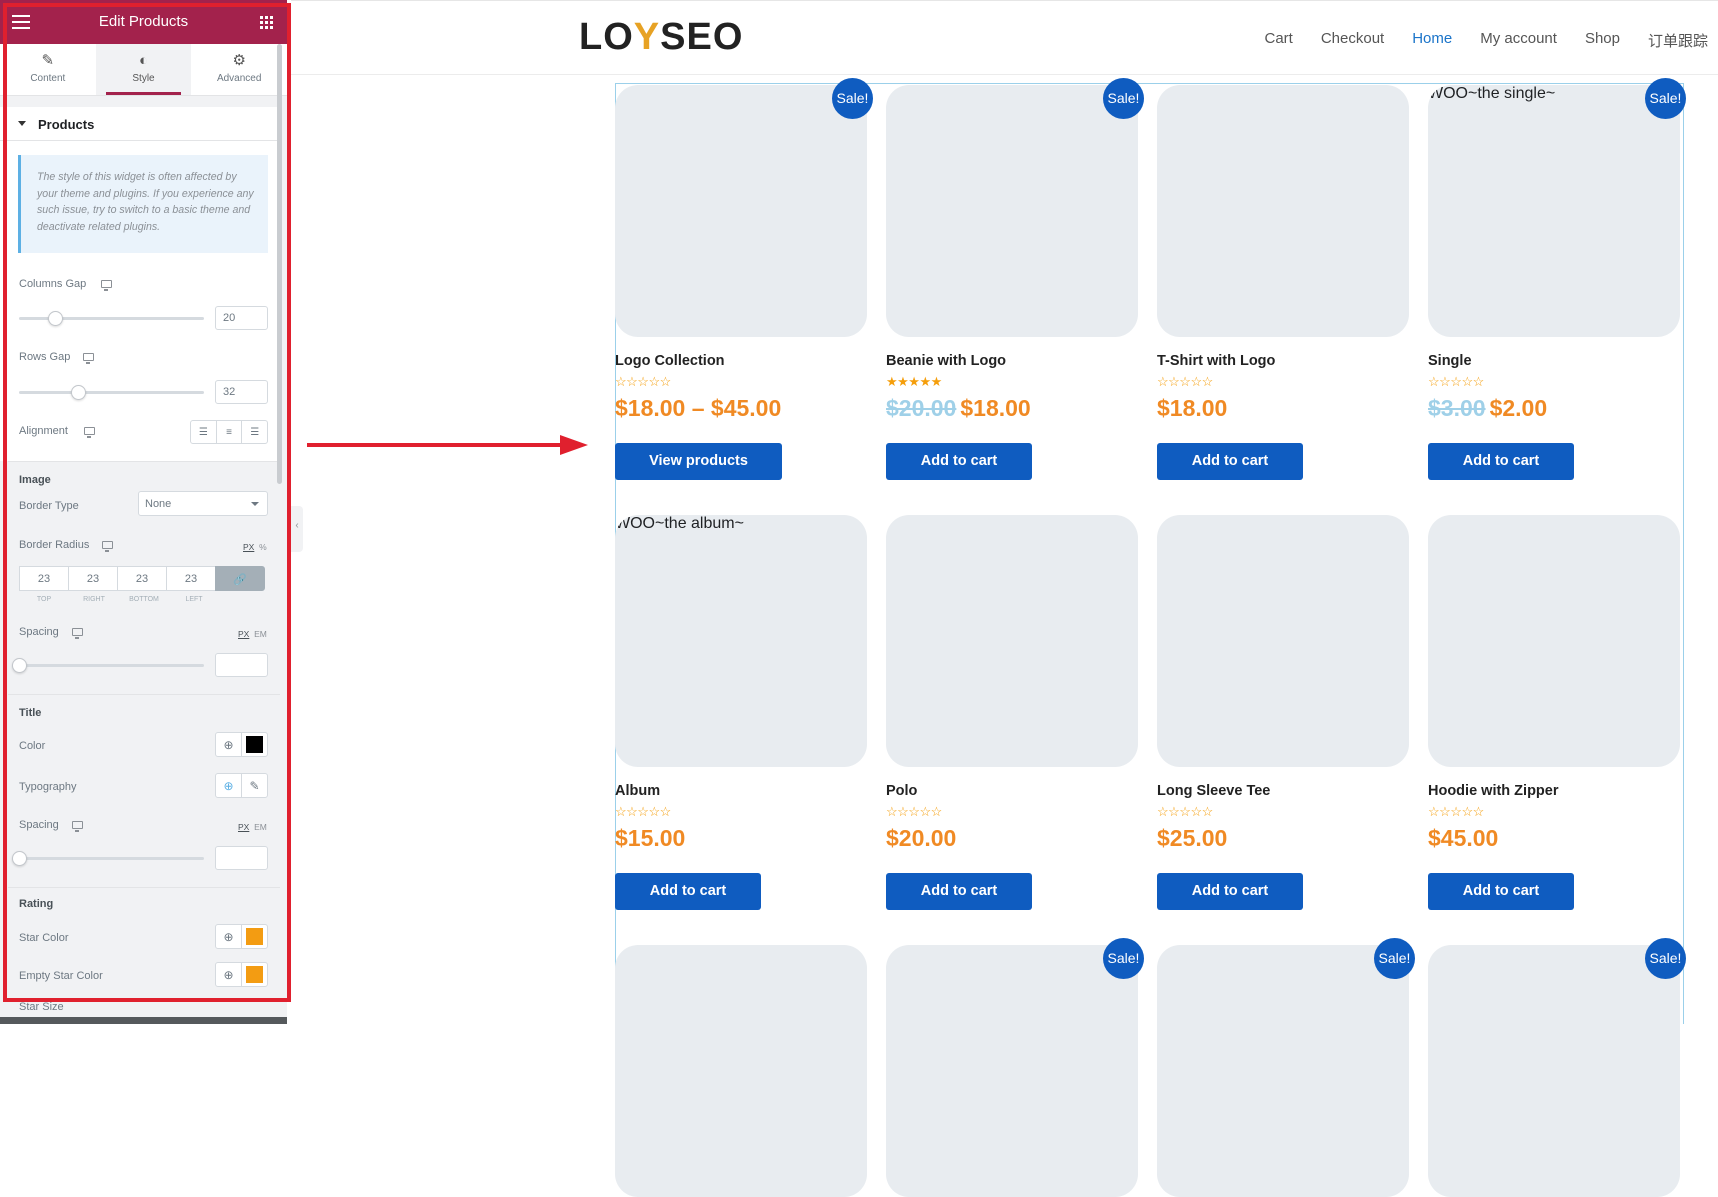  What do you see at coordinates (241, 318) in the screenshot?
I see `columns-gap-input: 20` at bounding box center [241, 318].